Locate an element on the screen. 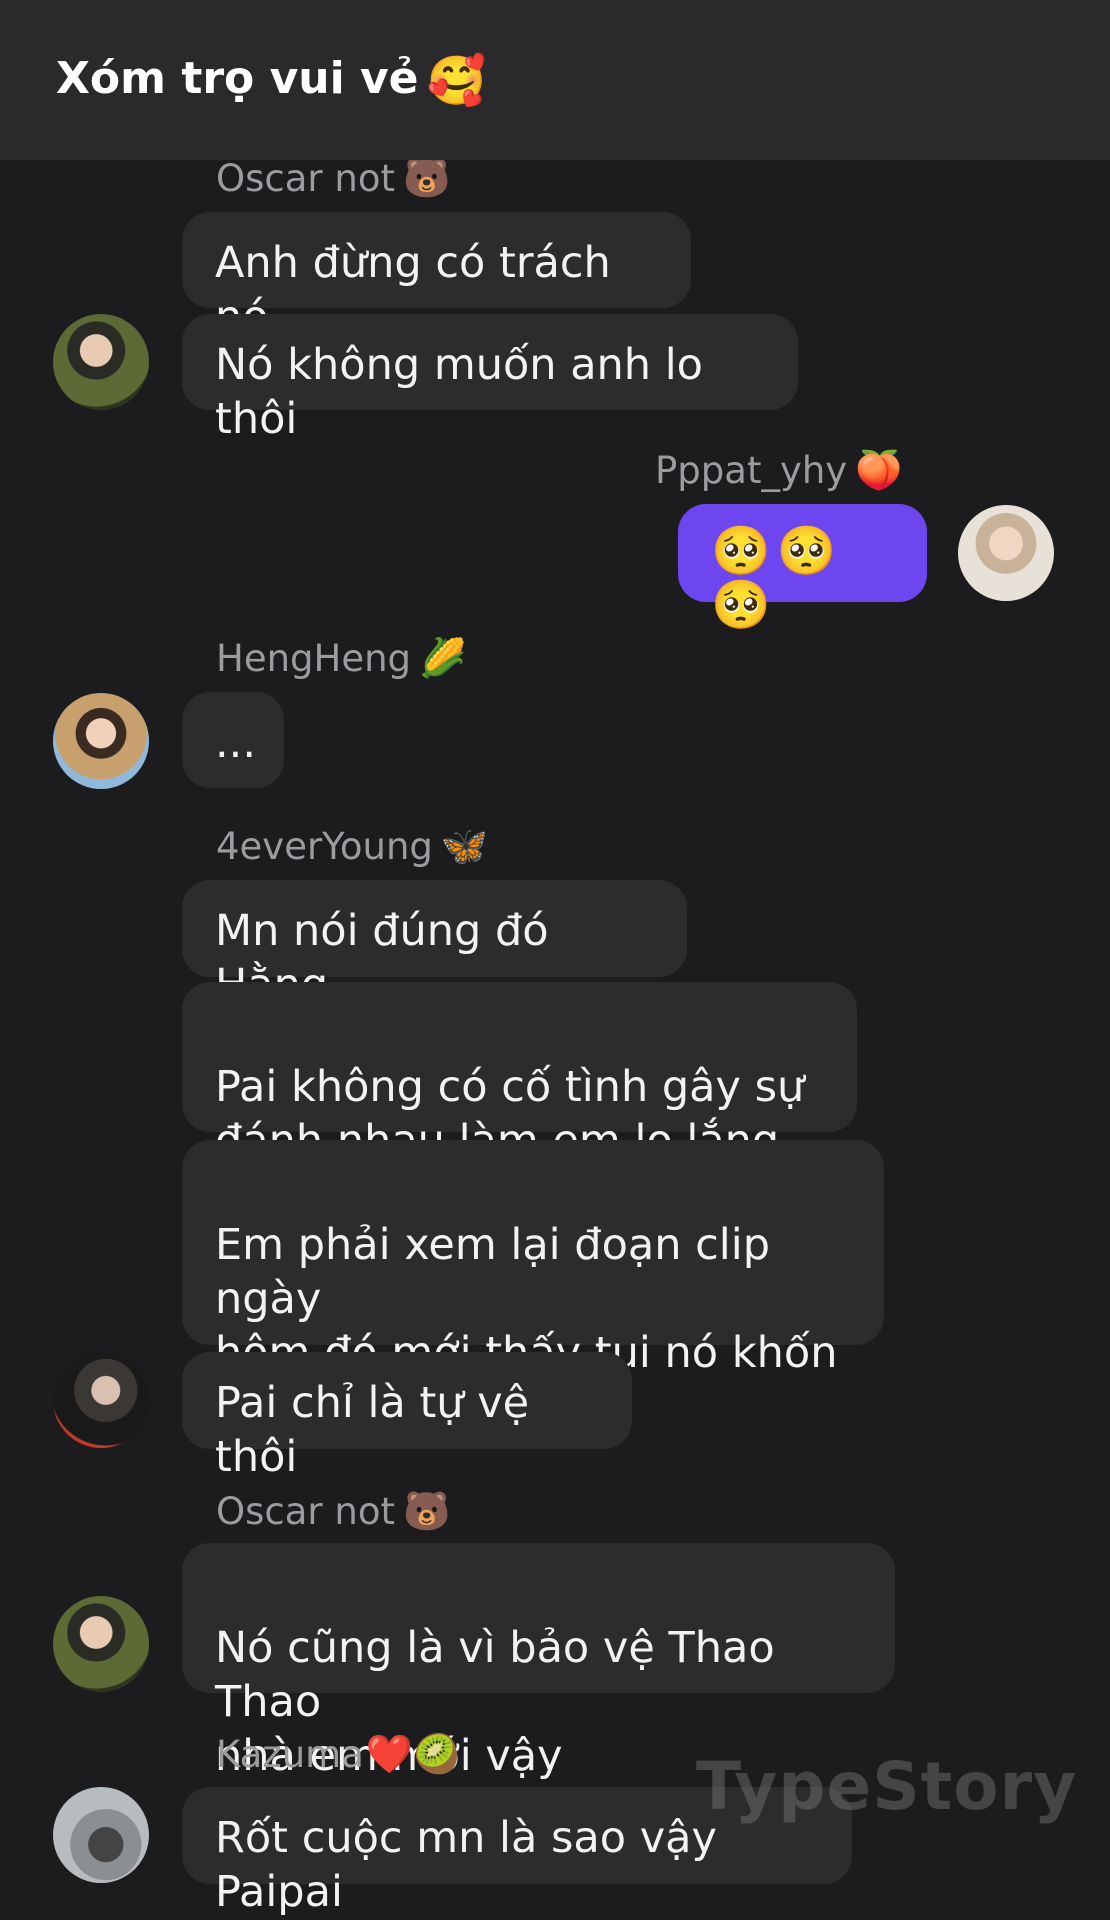 The height and width of the screenshot is (1920, 1110). sender-name: Pppat_yhy 🍑 is located at coordinates (779, 470).